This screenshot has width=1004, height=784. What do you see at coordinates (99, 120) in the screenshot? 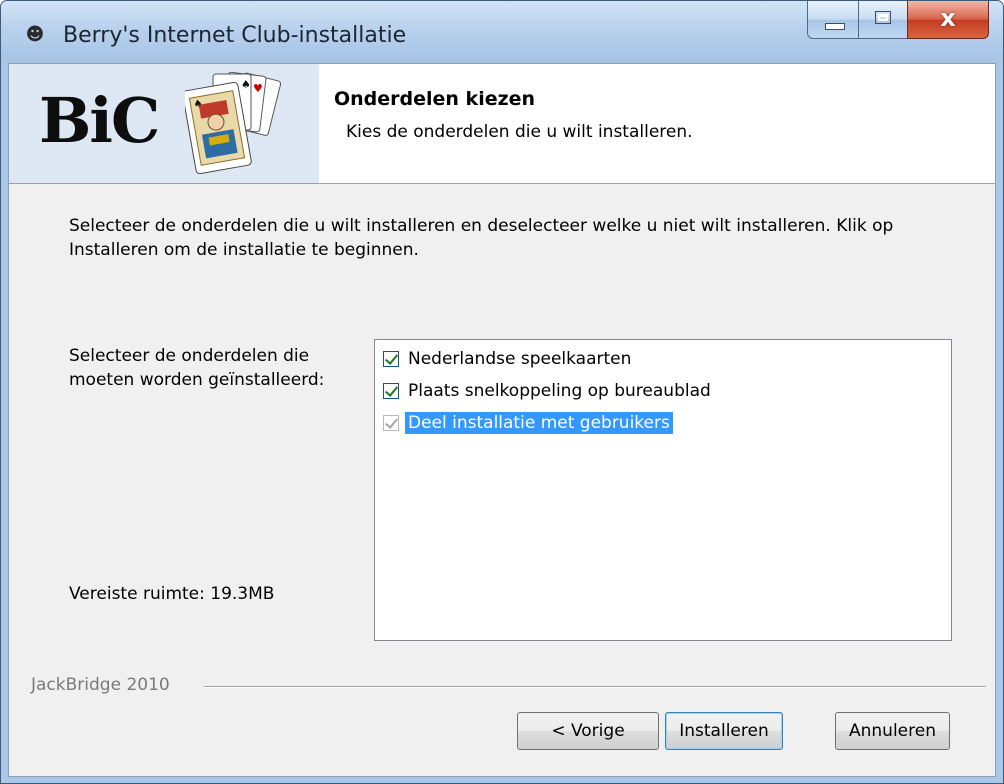
I see `bic-logo: BiC` at bounding box center [99, 120].